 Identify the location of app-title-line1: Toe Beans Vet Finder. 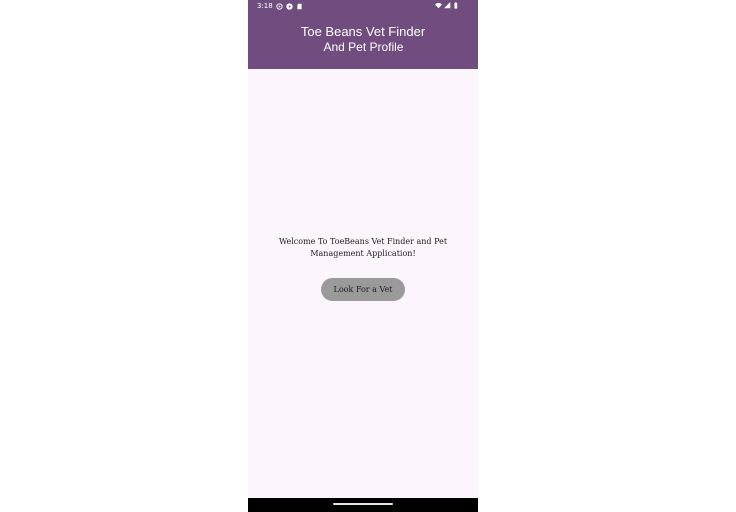
(363, 31).